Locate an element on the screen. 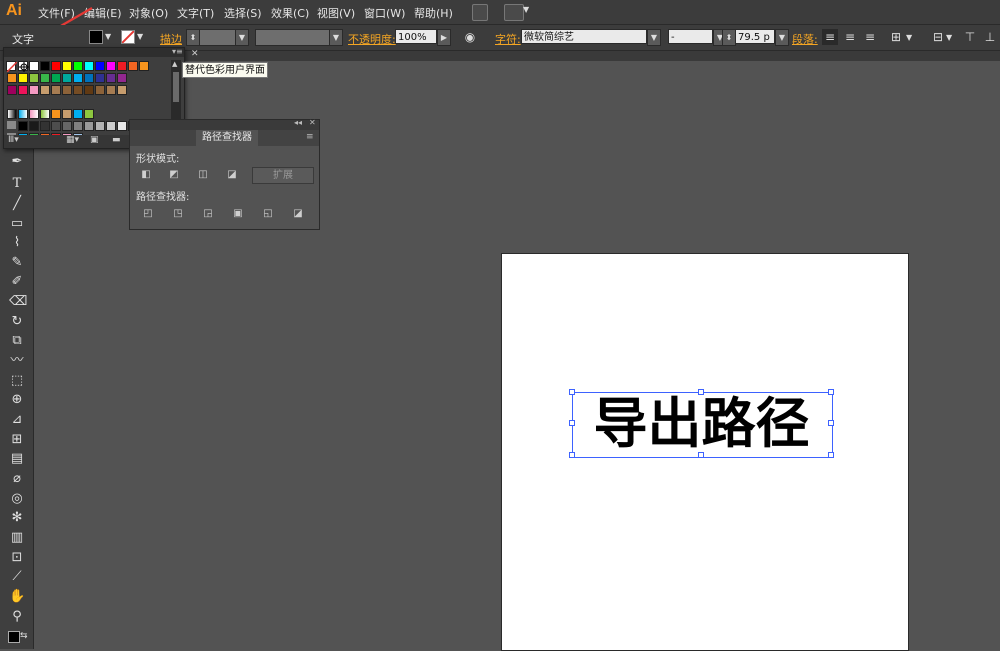 This screenshot has width=1000, height=651. variable-width-profile is located at coordinates (293, 37).